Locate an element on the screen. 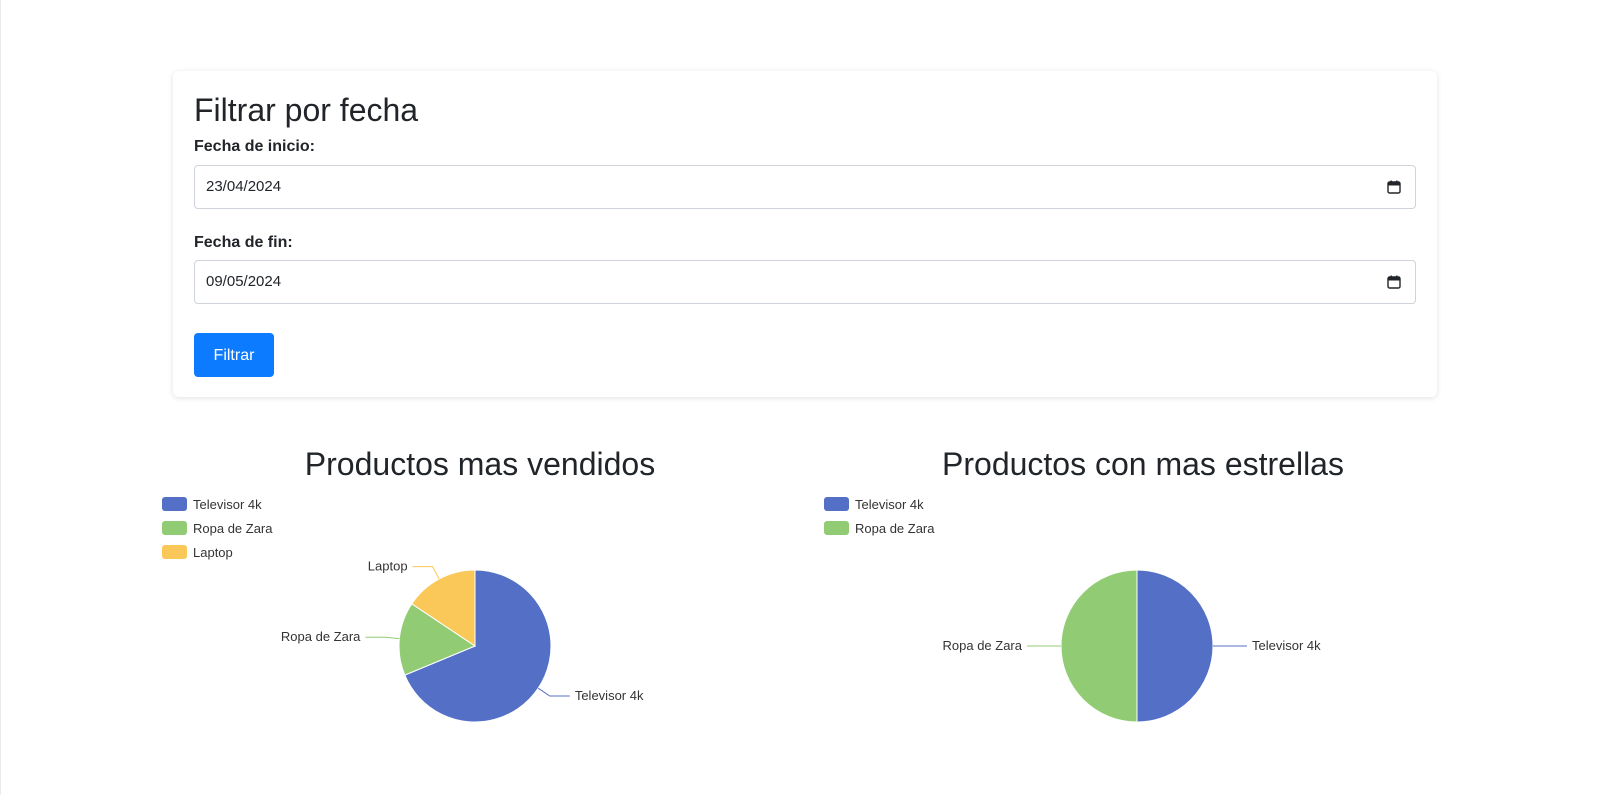 The image size is (1602, 795). pie-slice-televisor-4k is located at coordinates (1175, 646).